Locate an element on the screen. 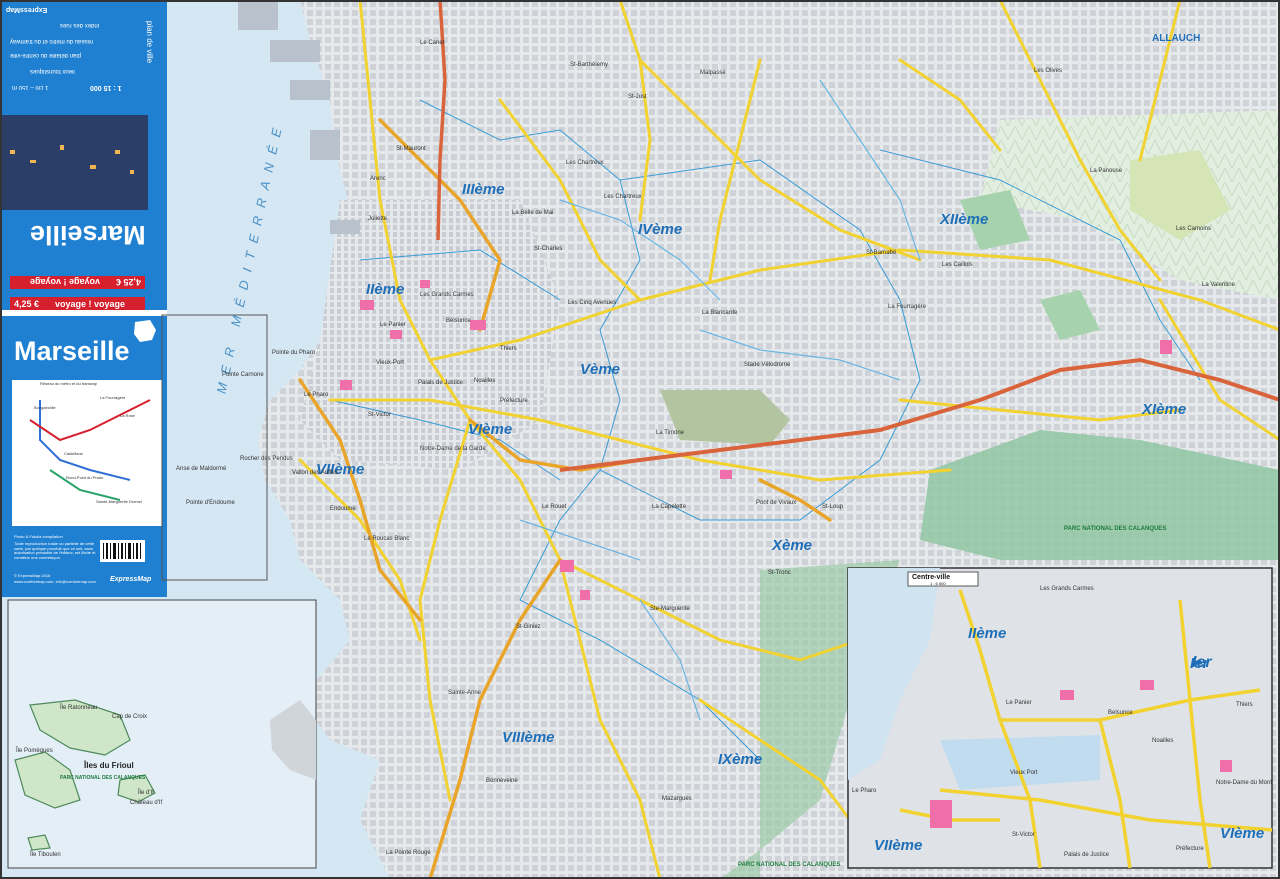 The height and width of the screenshot is (879, 1280). island-name: Cap de Croix is located at coordinates (130, 717).